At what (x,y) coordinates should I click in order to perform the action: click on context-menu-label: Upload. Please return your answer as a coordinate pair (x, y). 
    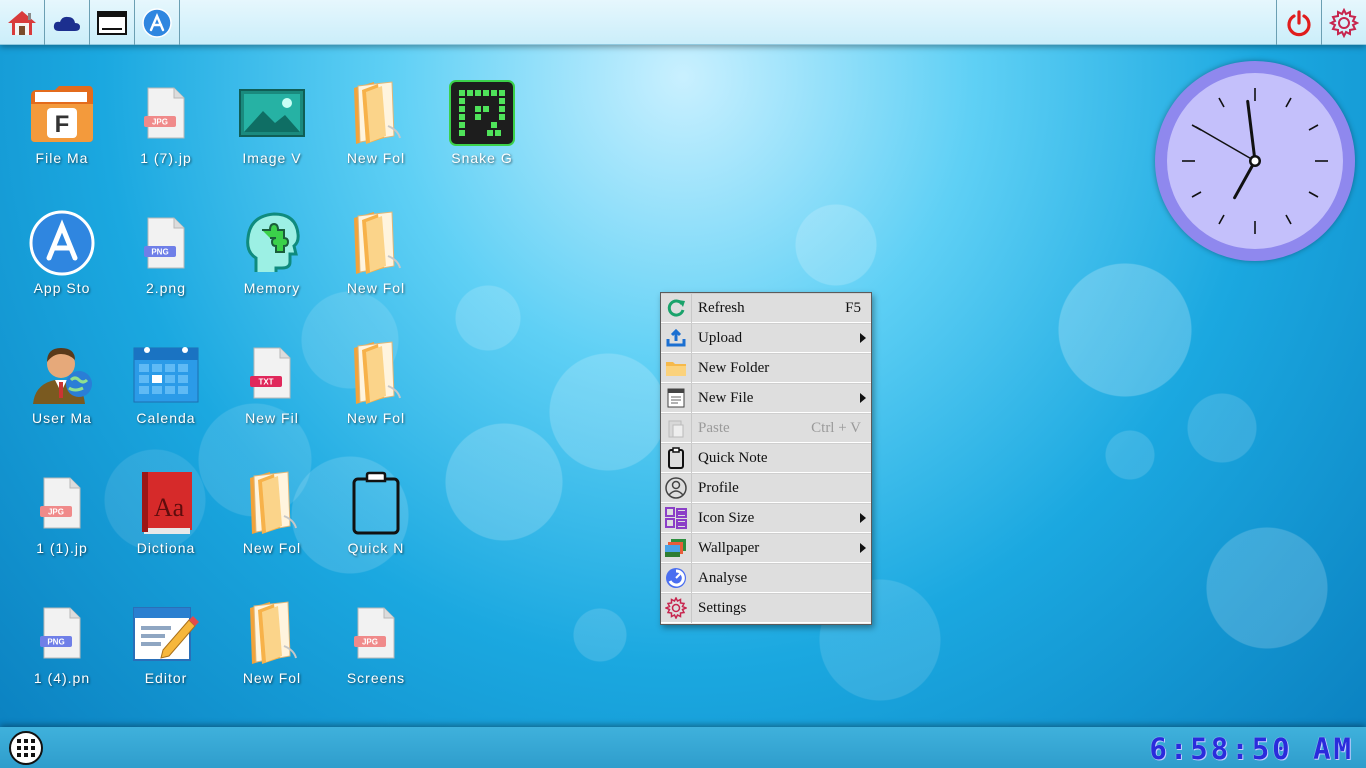
    Looking at the image, I should click on (720, 337).